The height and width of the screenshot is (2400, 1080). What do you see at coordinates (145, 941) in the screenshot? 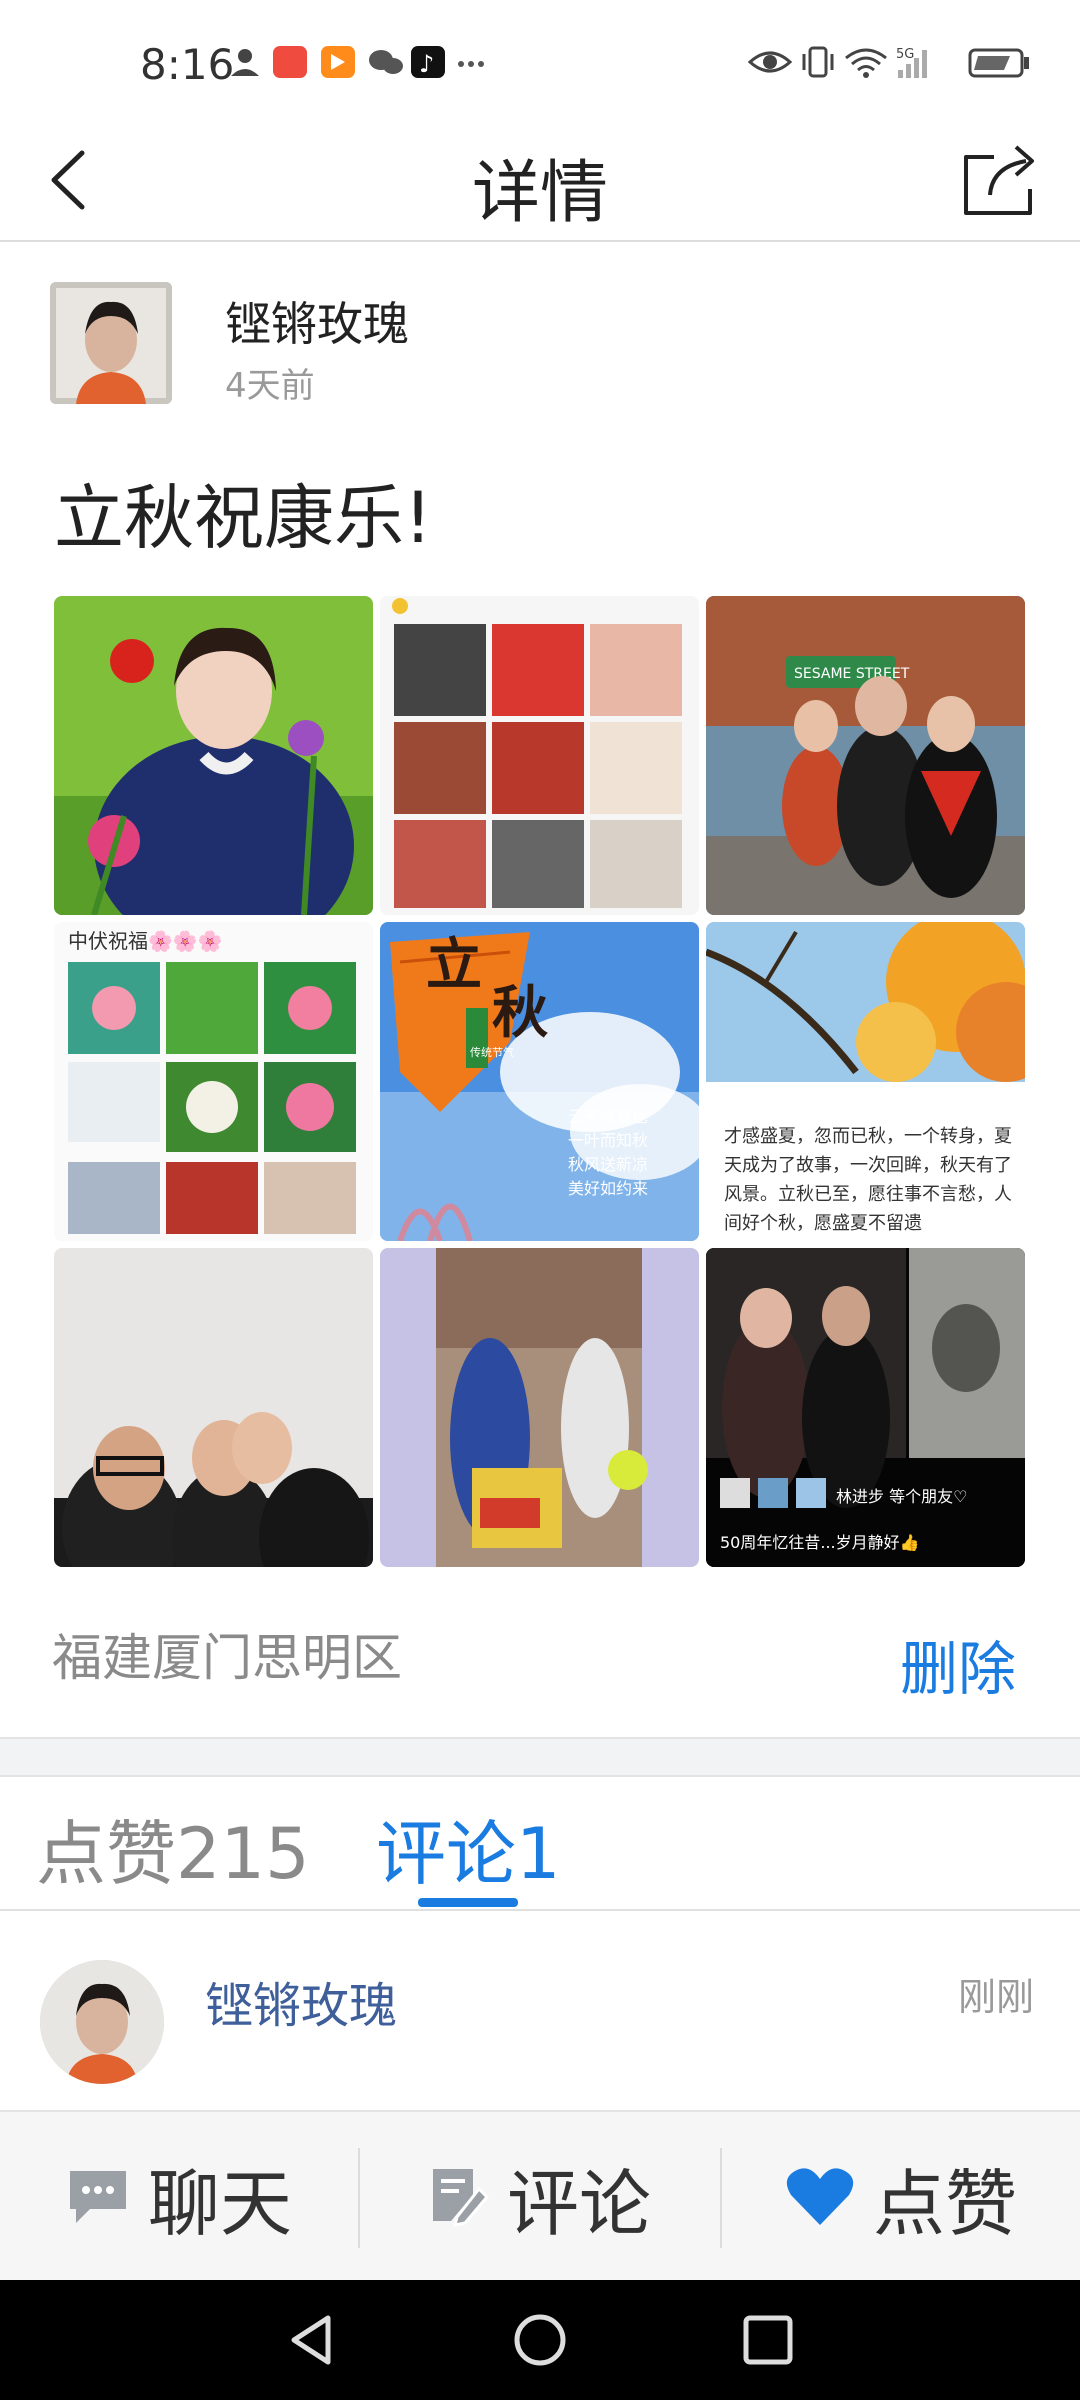
I see `photo-4-caption: 中伏祝福🌸🌸🌸` at bounding box center [145, 941].